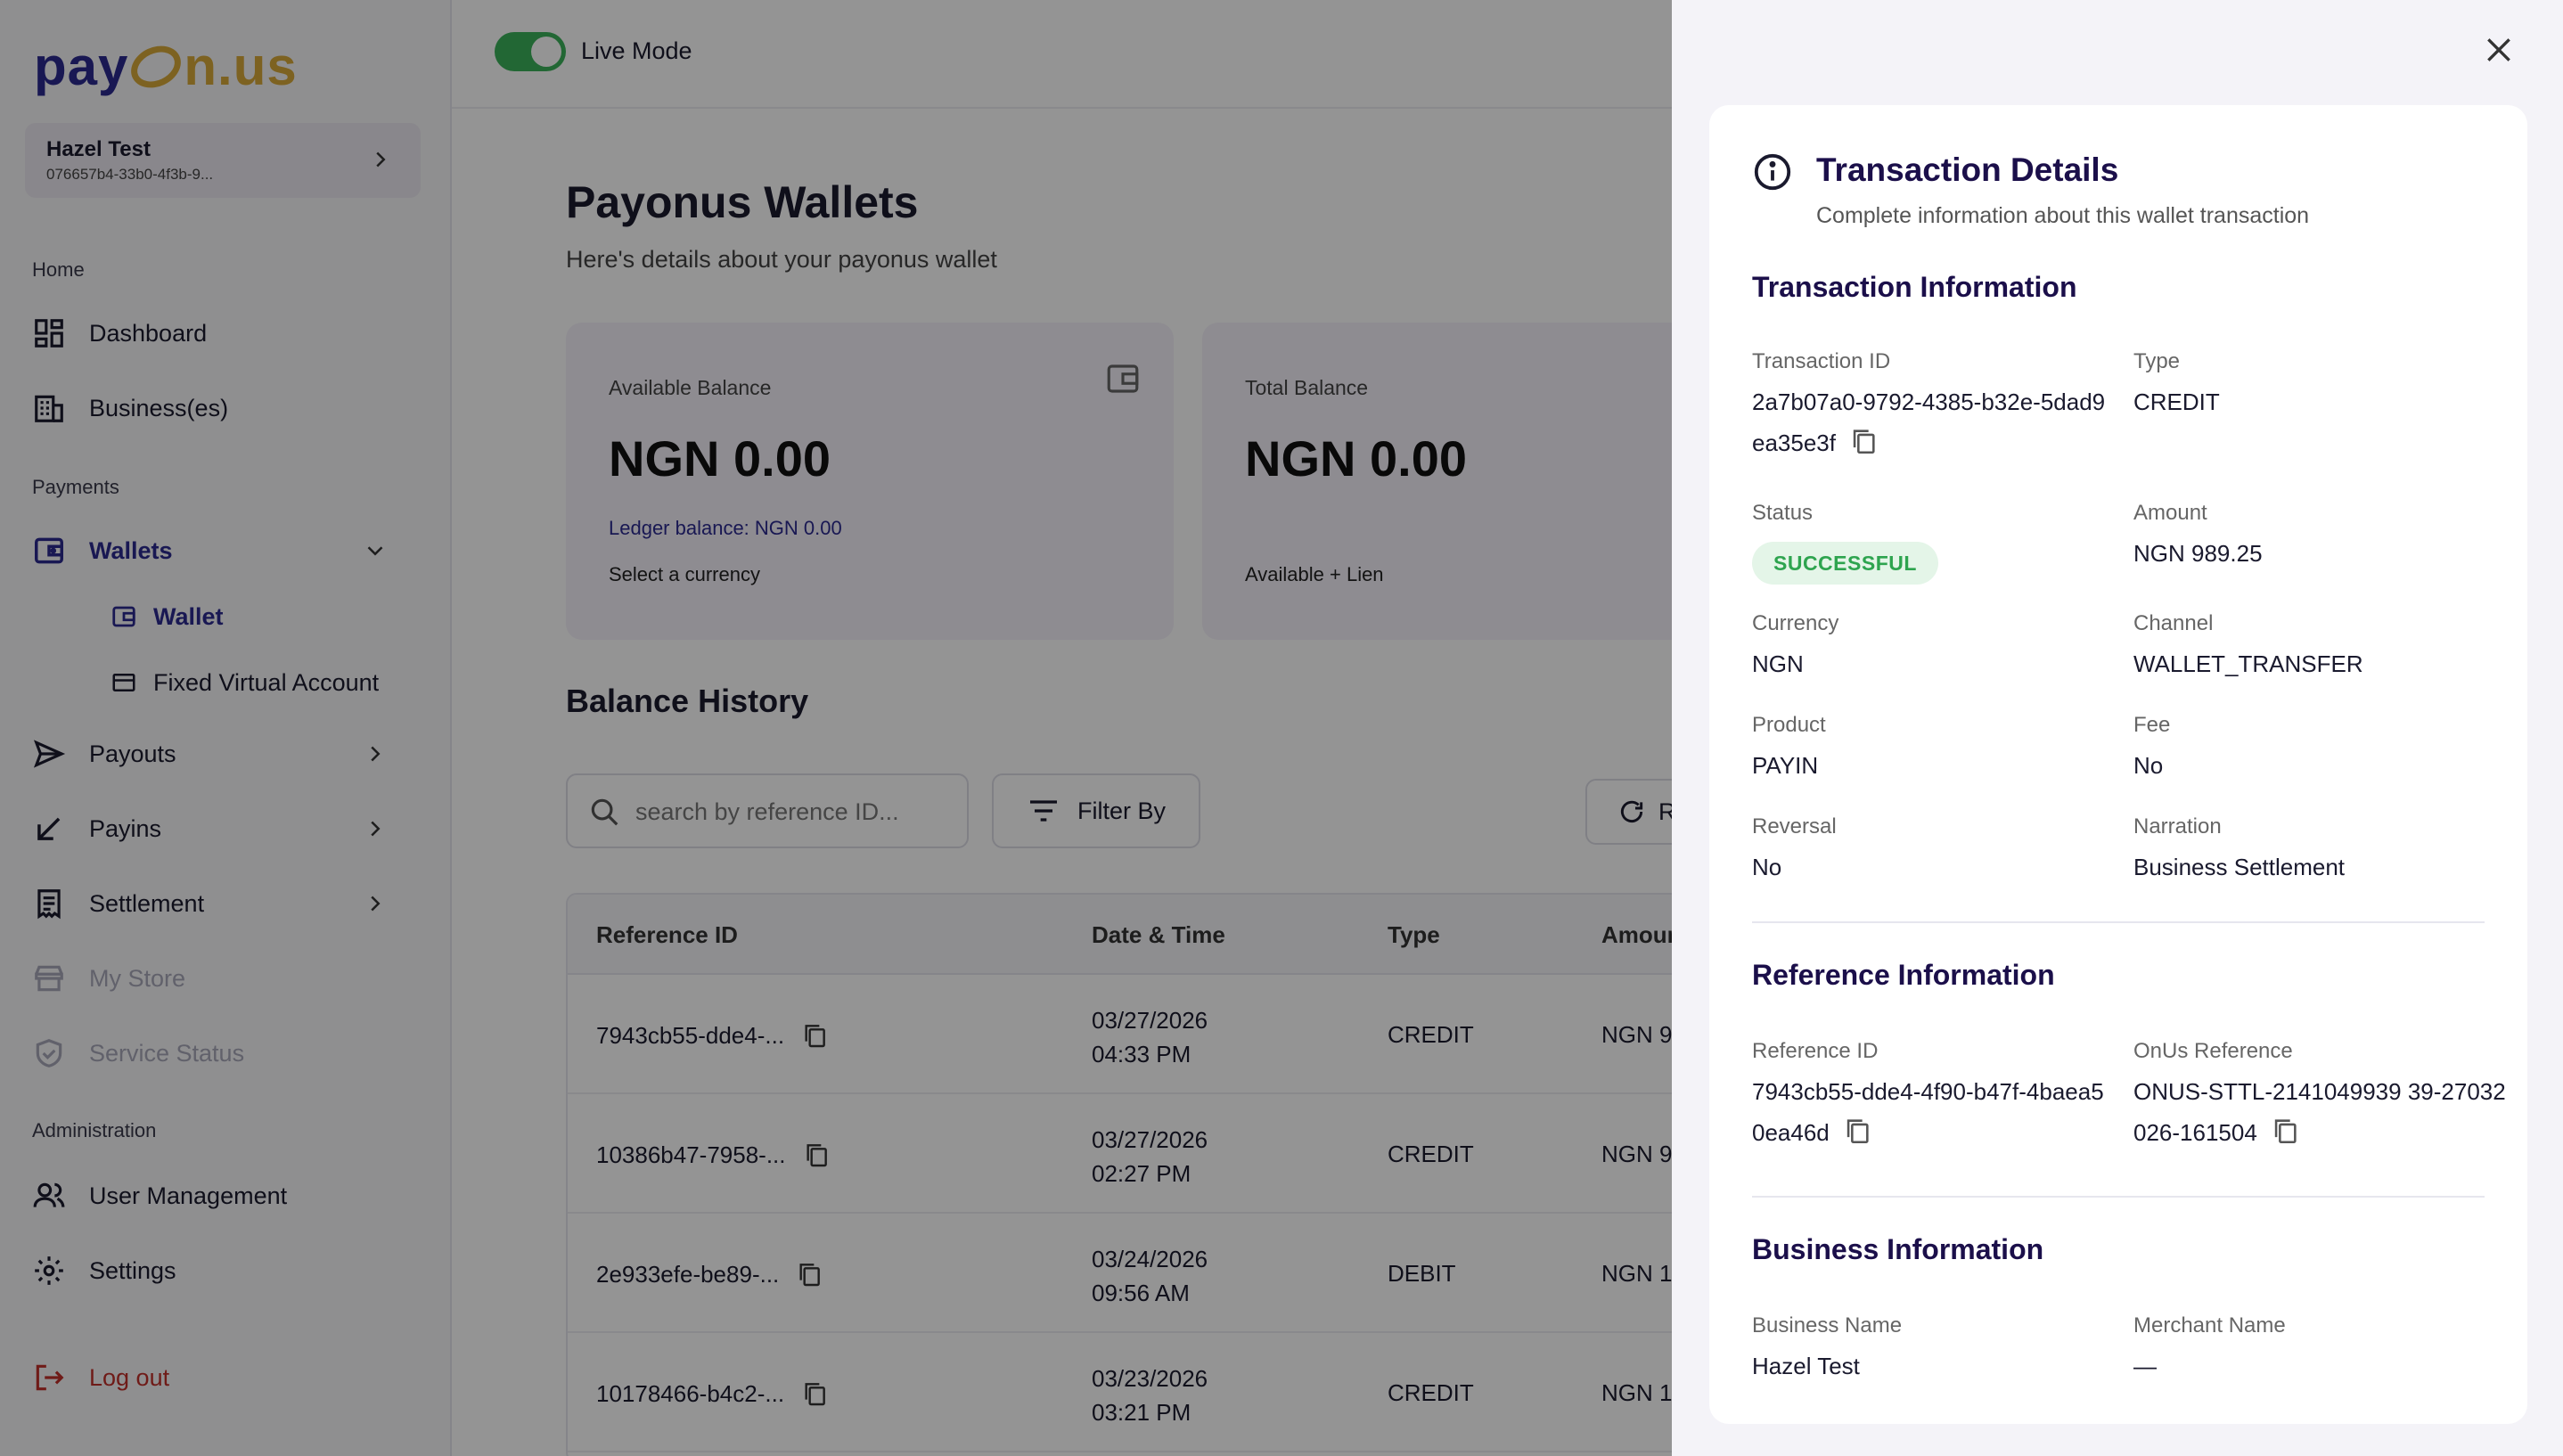 The width and height of the screenshot is (2563, 1456). I want to click on reference-information-heading: Reference Information, so click(1903, 975).